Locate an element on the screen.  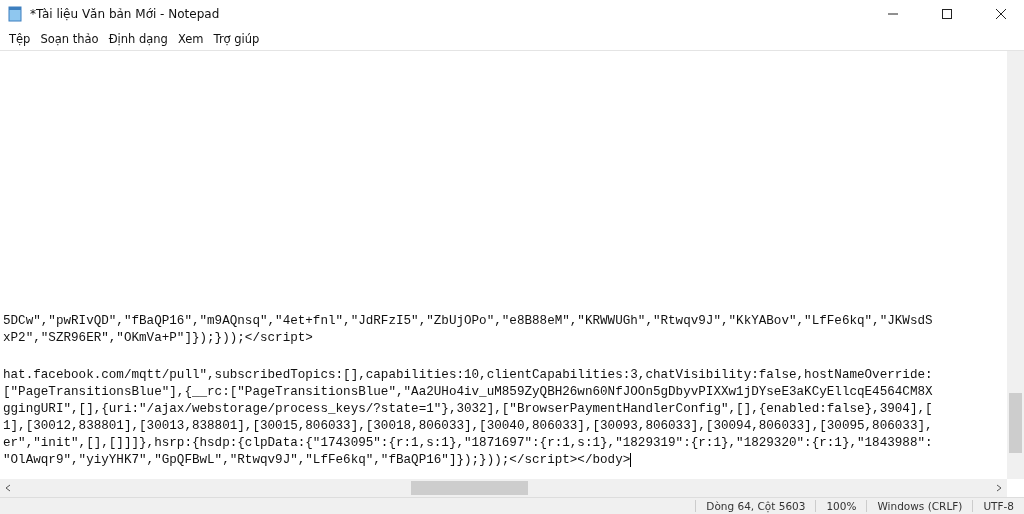
status-text: UTF-8 is located at coordinates (998, 506).